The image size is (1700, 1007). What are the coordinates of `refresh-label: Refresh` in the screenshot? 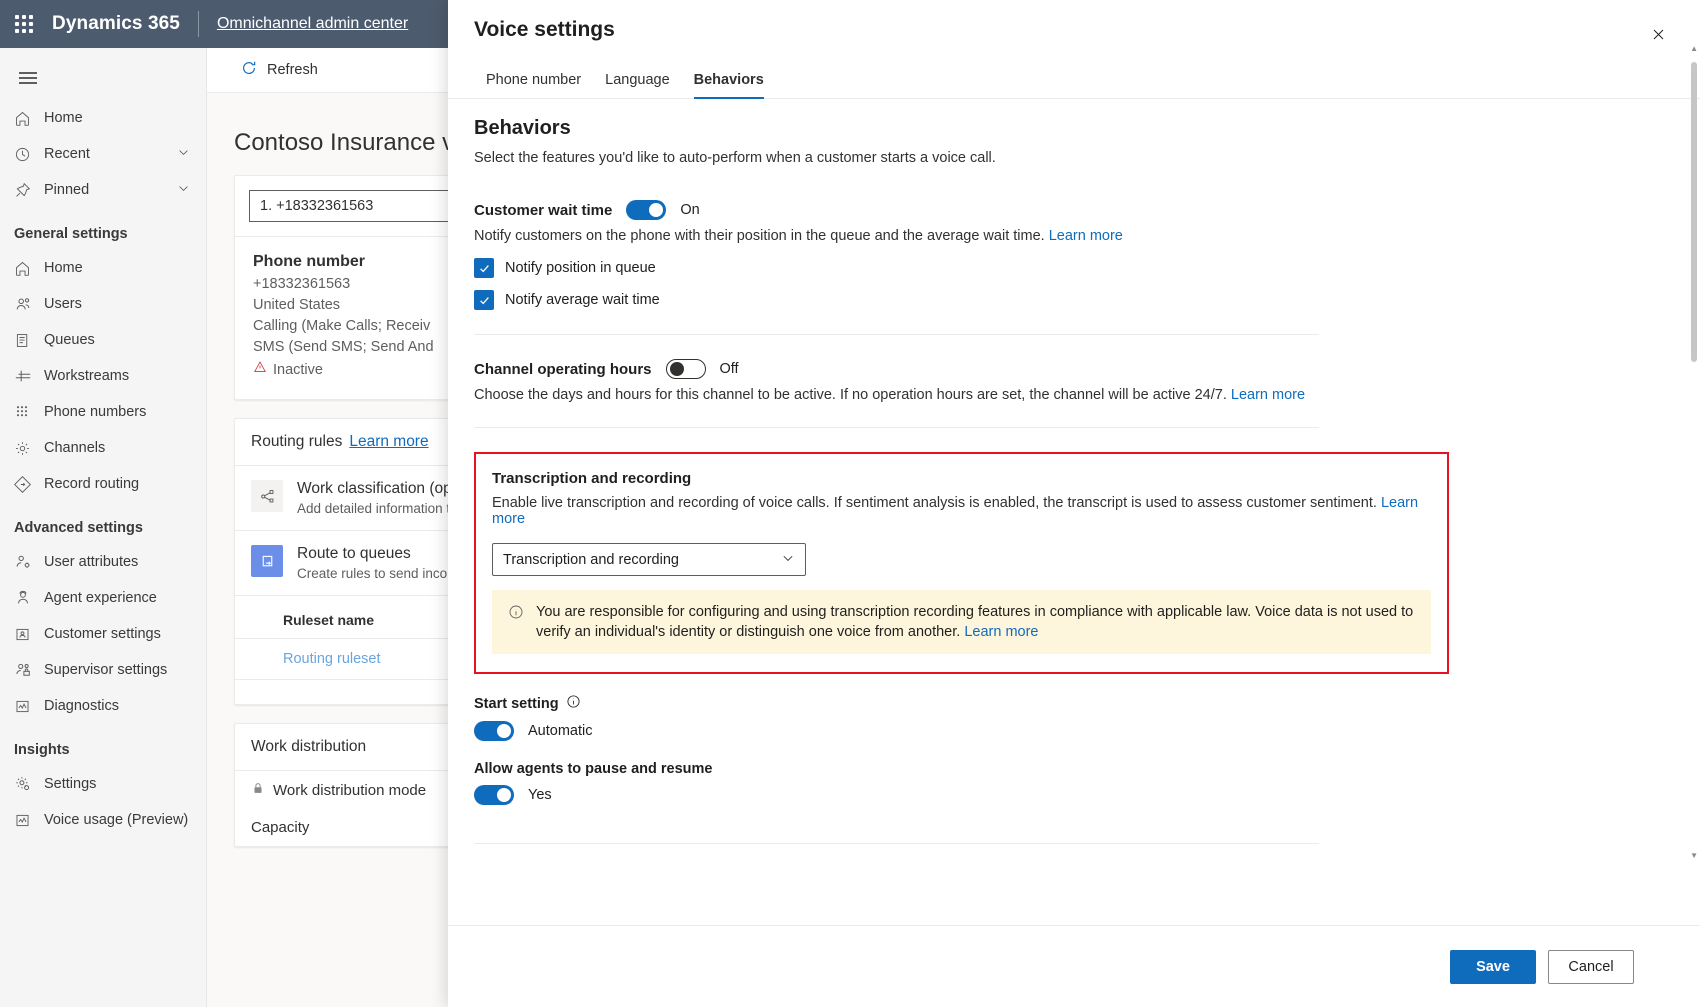 It's located at (292, 70).